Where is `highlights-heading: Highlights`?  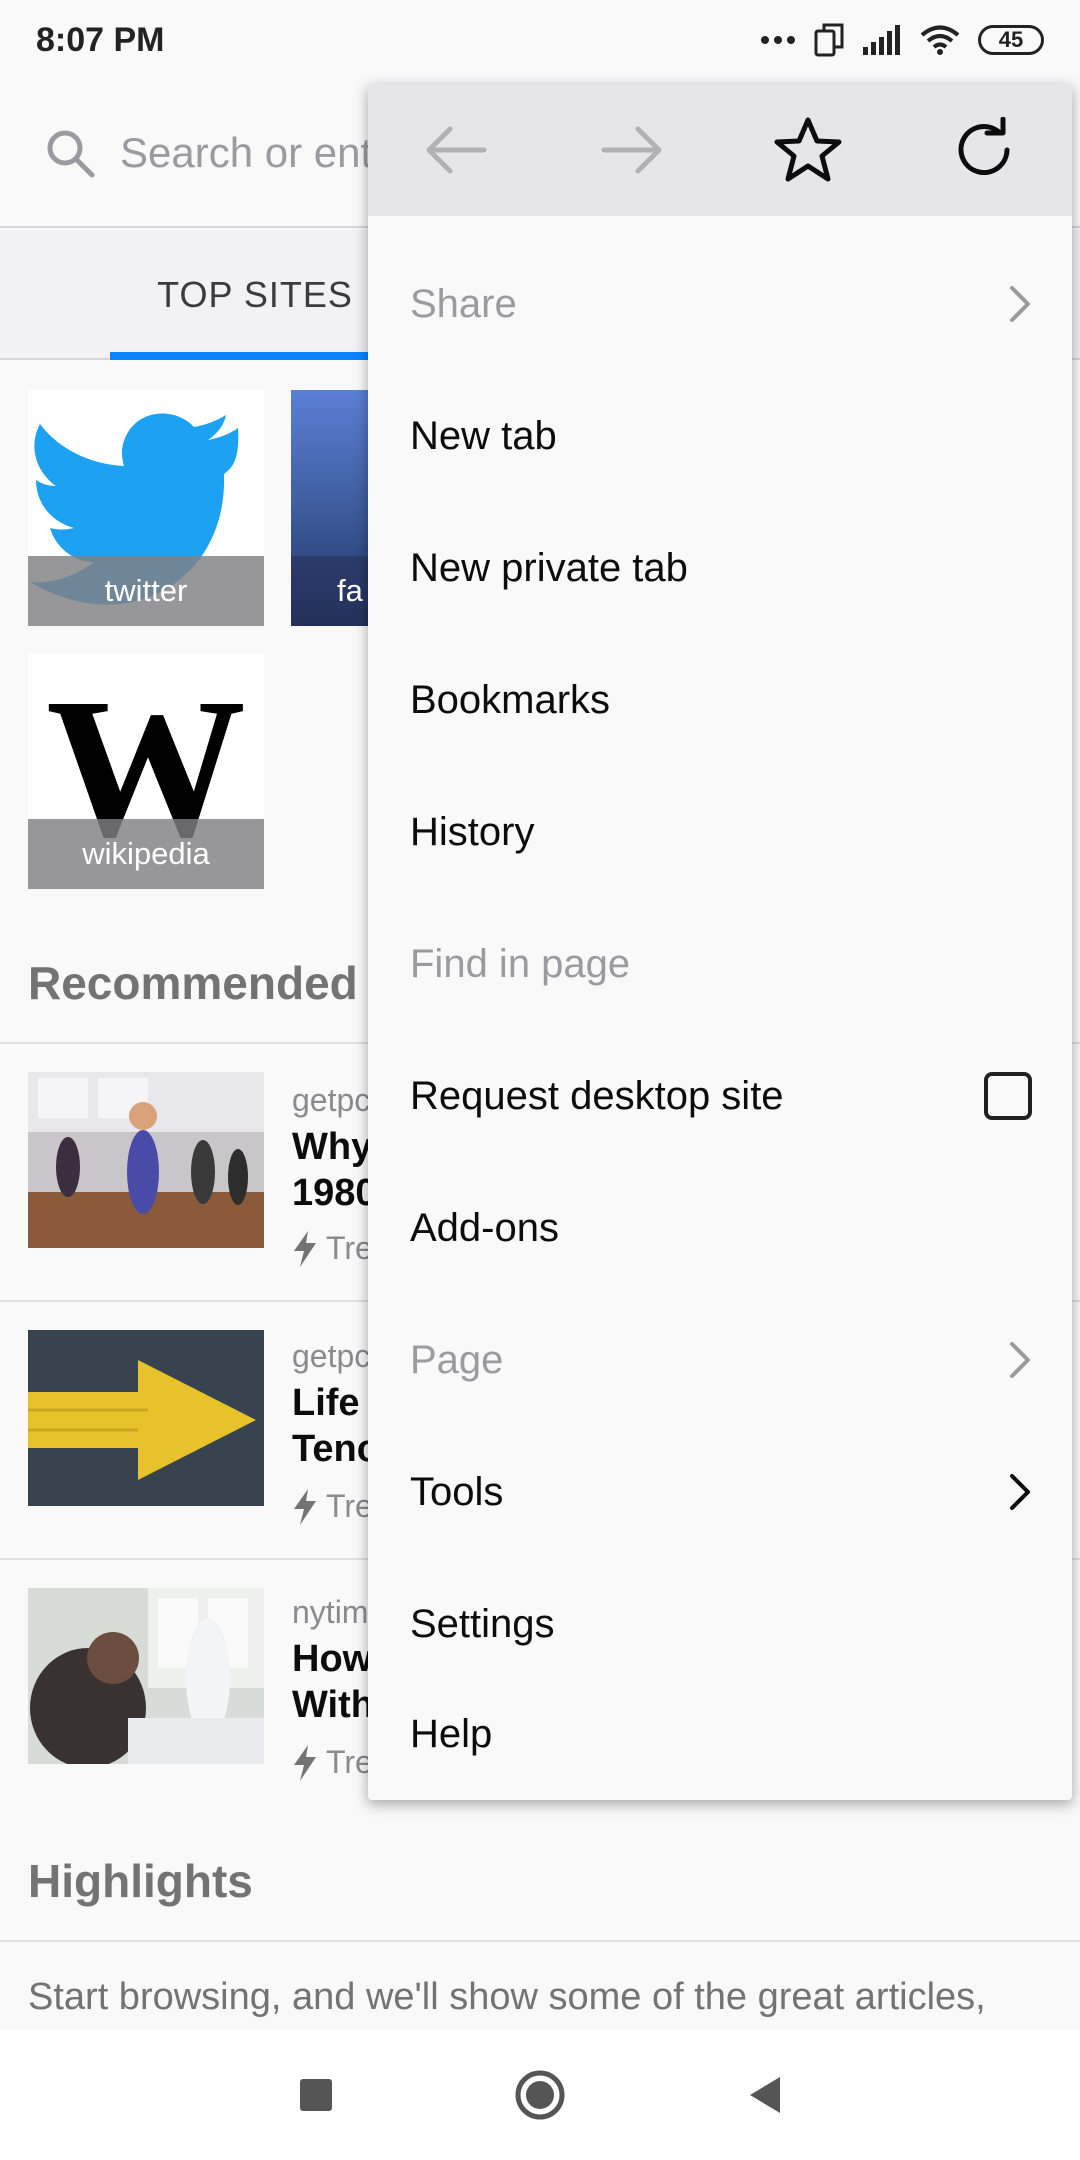
highlights-heading: Highlights is located at coordinates (140, 1881).